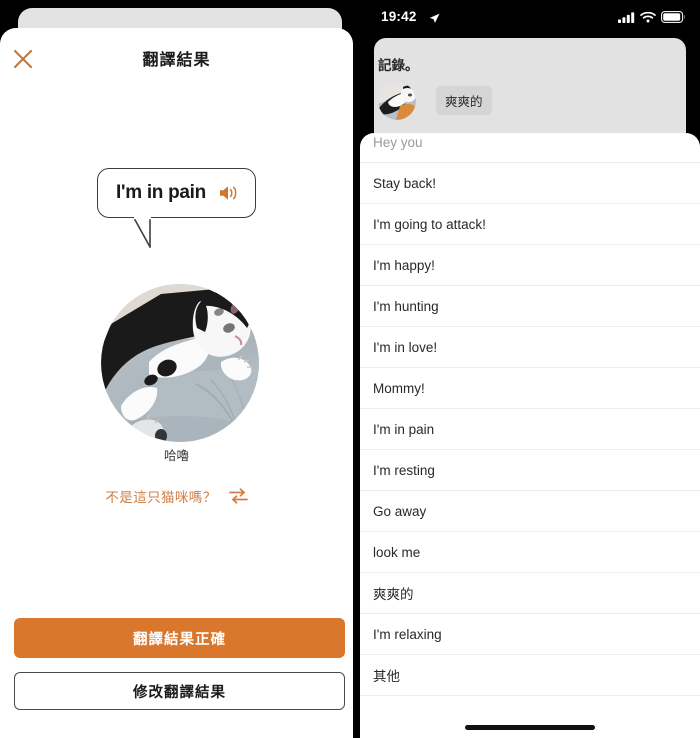 Image resolution: width=700 pixels, height=738 pixels. What do you see at coordinates (397, 552) in the screenshot?
I see `list-item-label: look me` at bounding box center [397, 552].